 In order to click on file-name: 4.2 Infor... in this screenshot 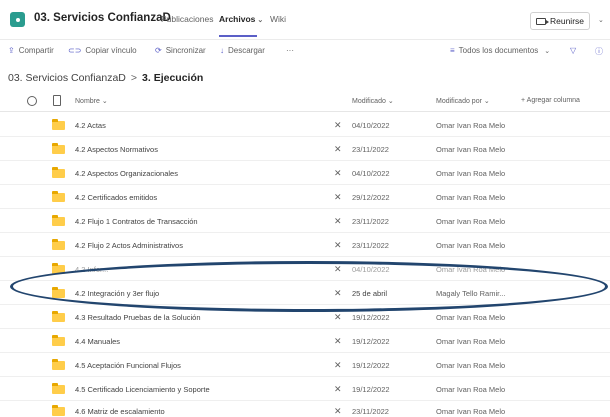, I will do `click(91, 269)`.